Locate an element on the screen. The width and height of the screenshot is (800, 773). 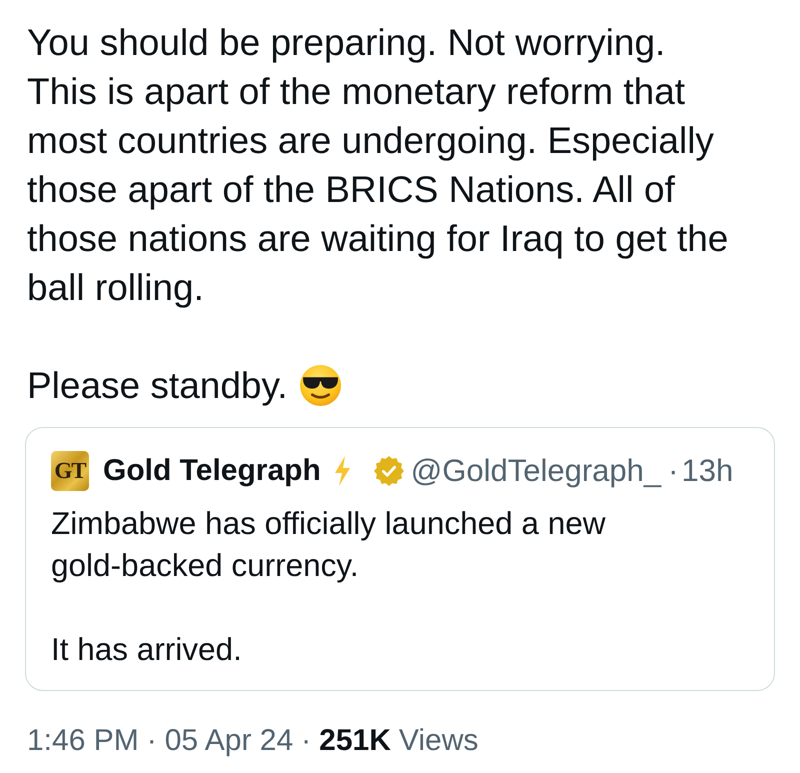
post-timestamp: 1:46 PM is located at coordinates (83, 741).